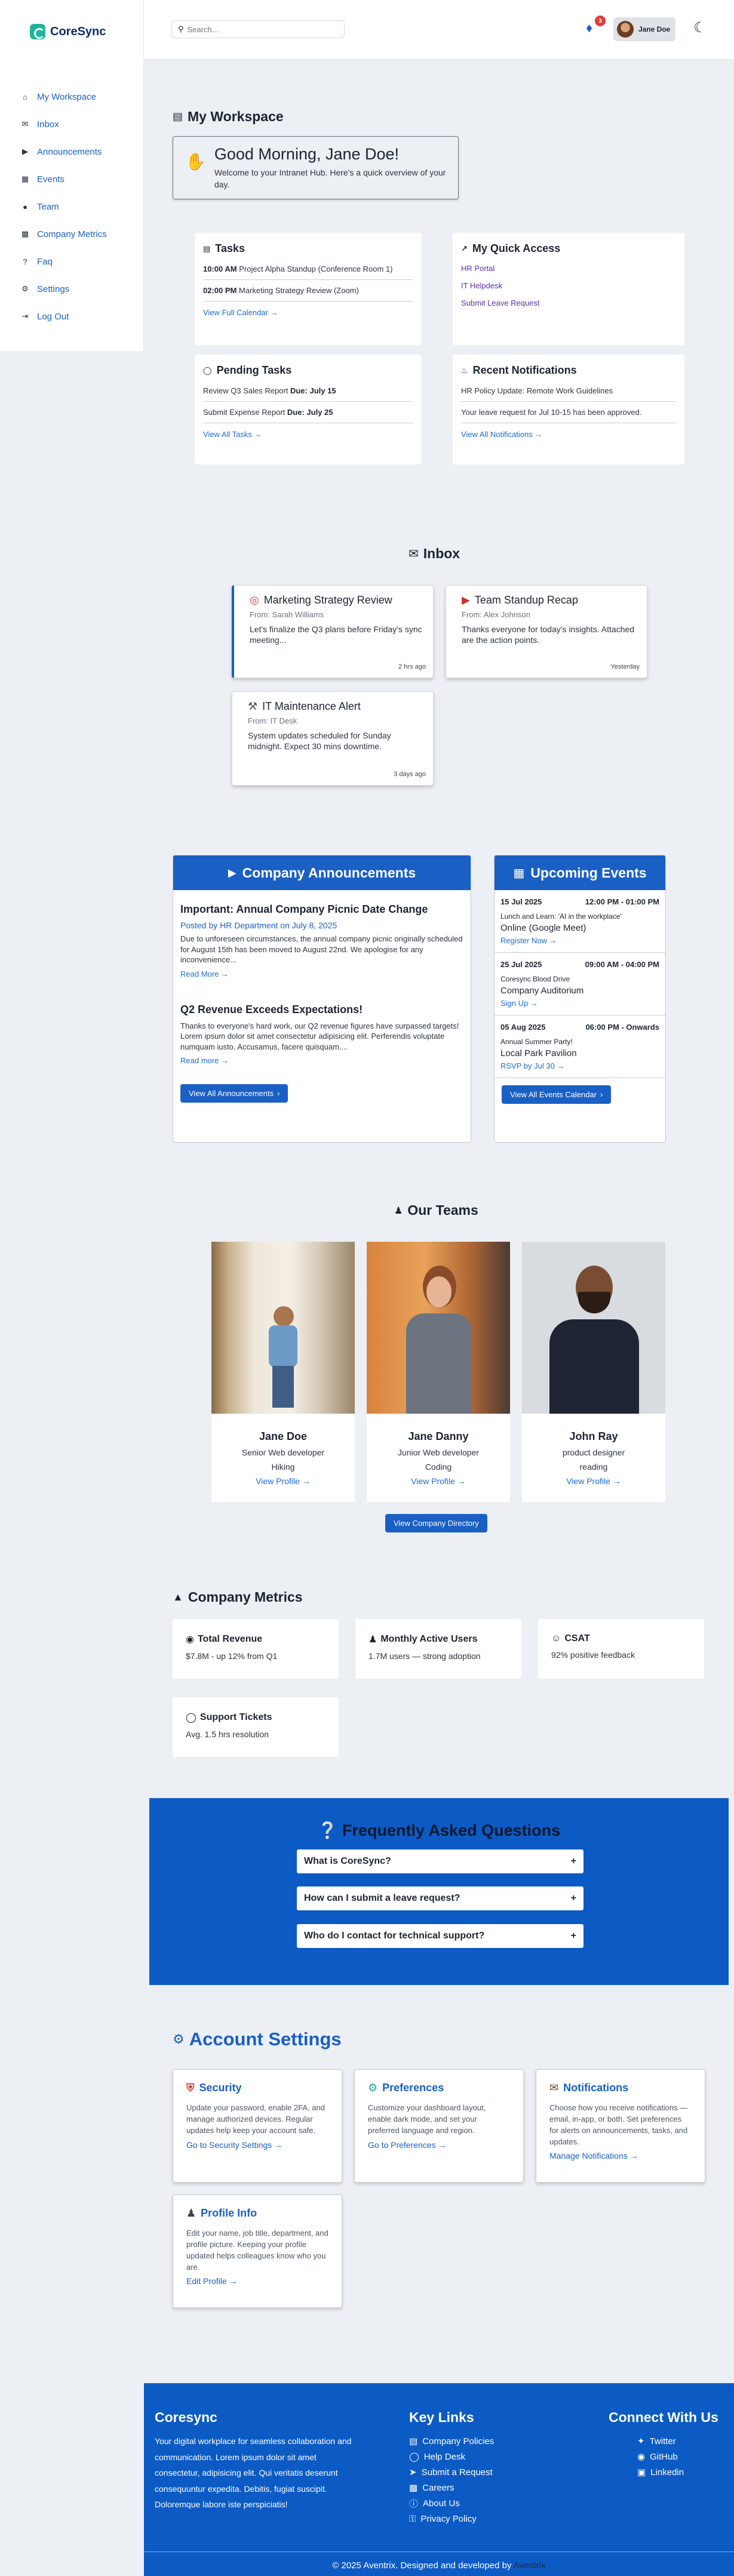  What do you see at coordinates (596, 26) in the screenshot?
I see `notification-bell-button: ♦ 3` at bounding box center [596, 26].